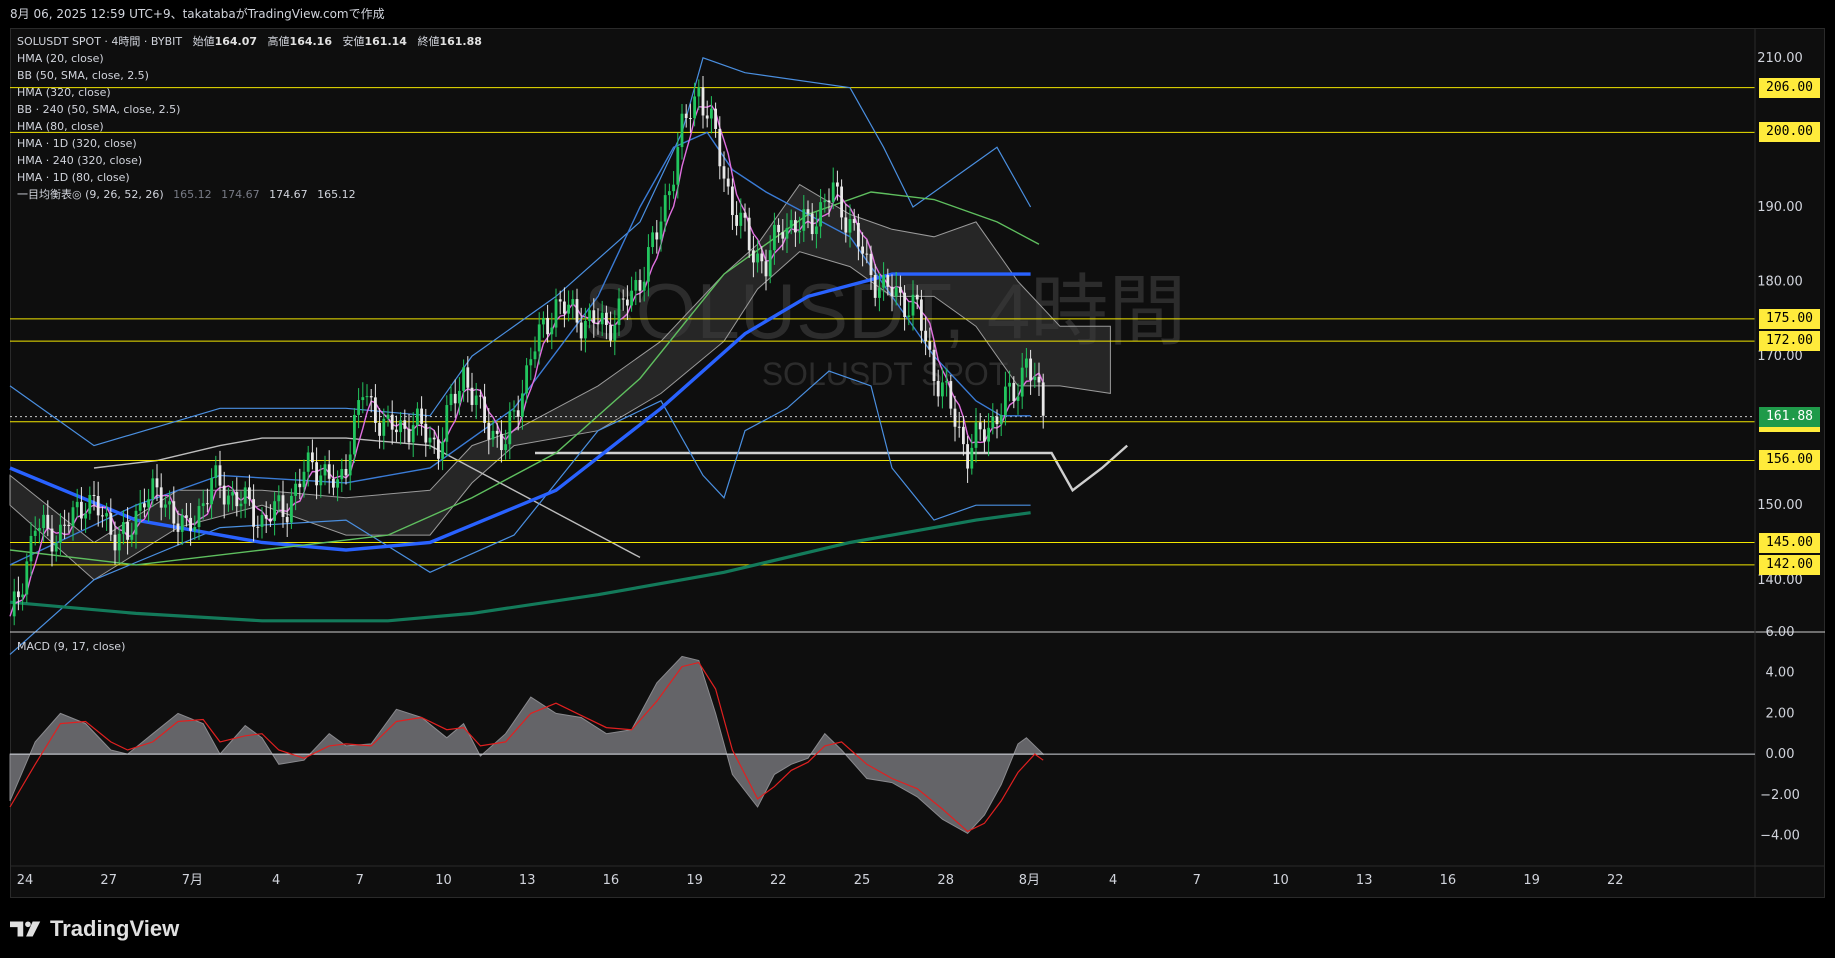 The height and width of the screenshot is (958, 1835). Describe the element at coordinates (94, 929) in the screenshot. I see `tradingview-brand: TradingView` at that location.